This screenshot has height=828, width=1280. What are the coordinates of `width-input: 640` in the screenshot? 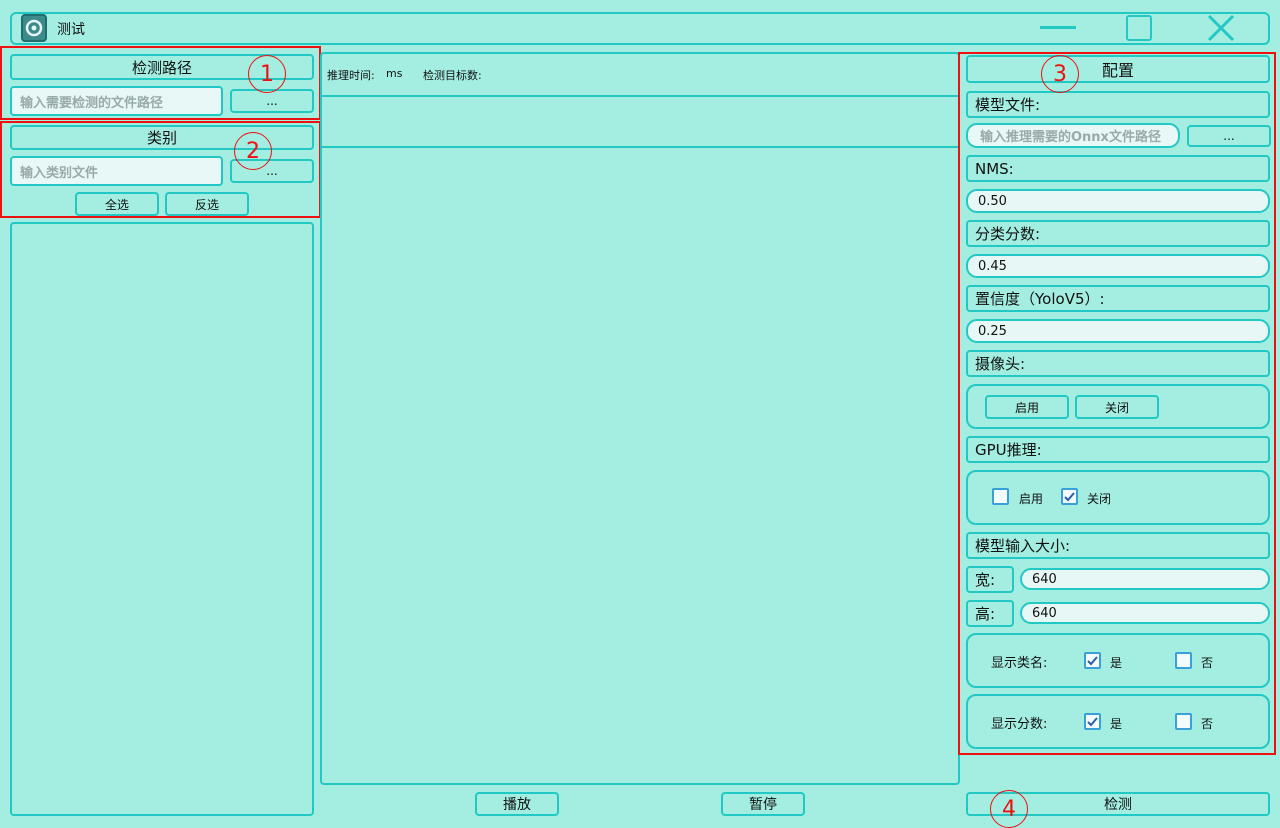 It's located at (1145, 579).